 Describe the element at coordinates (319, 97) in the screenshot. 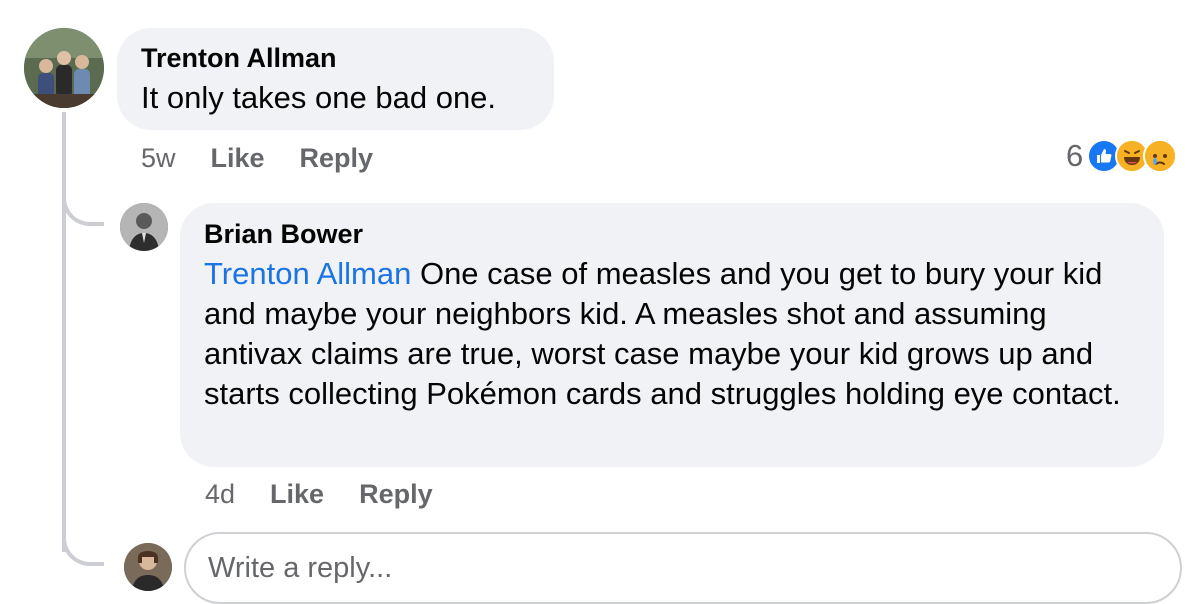

I see `comment-text: It only takes one bad one.` at that location.